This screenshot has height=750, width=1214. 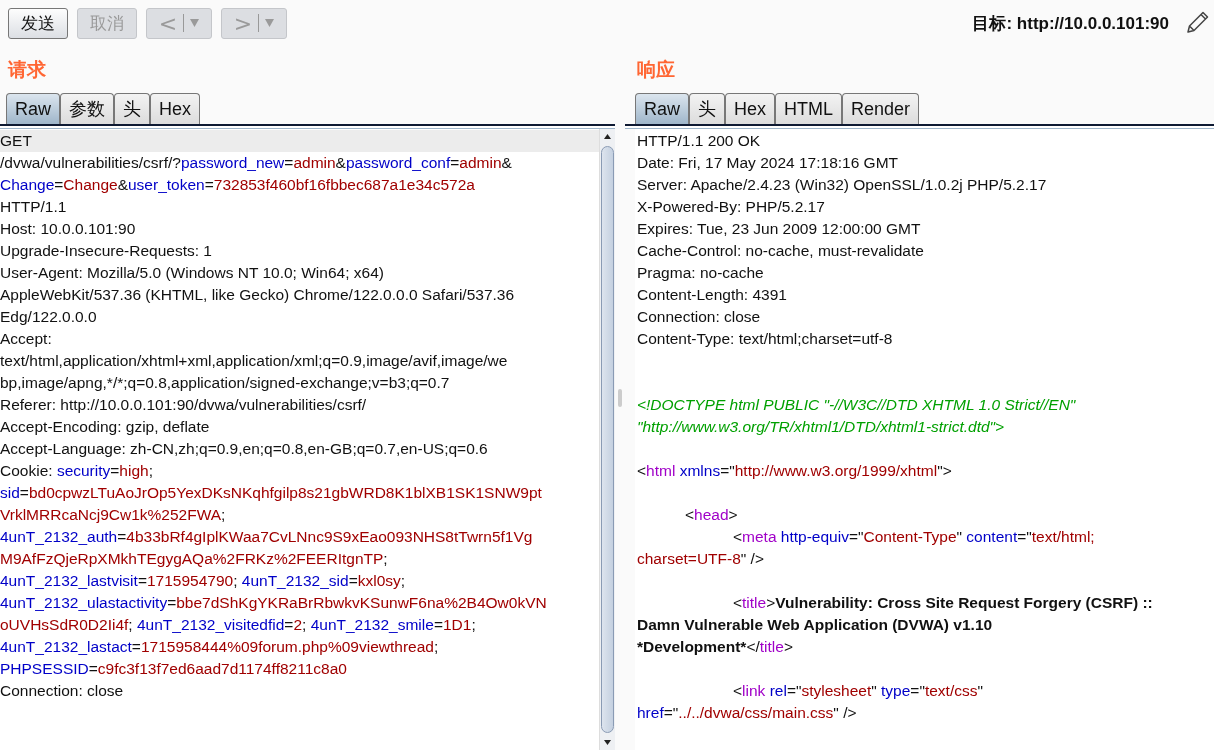 What do you see at coordinates (856, 405) in the screenshot?
I see `code-line: <!DOCTYPE html PUBLIC "-//W3C//DTD XHTML 1.0 Strict//EN"` at bounding box center [856, 405].